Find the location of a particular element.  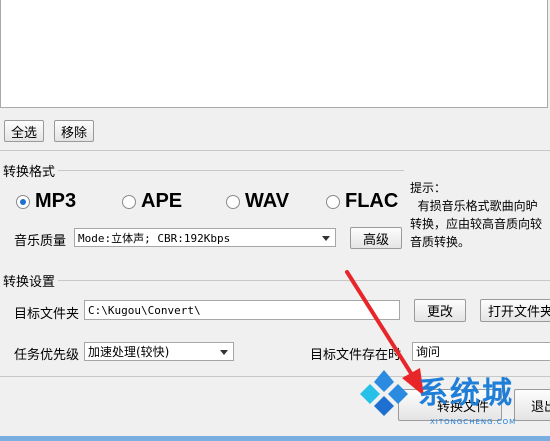

watermark-logo-icon is located at coordinates (384, 393).